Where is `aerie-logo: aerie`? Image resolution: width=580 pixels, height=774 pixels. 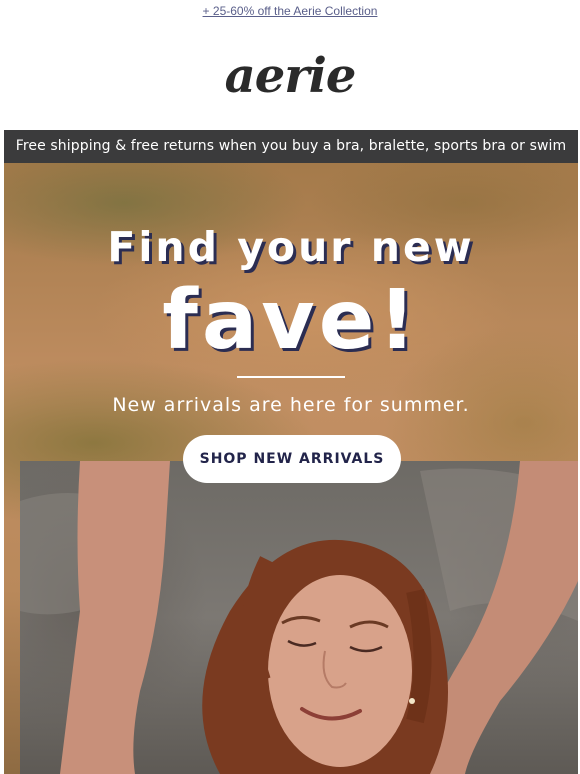 aerie-logo: aerie is located at coordinates (290, 75).